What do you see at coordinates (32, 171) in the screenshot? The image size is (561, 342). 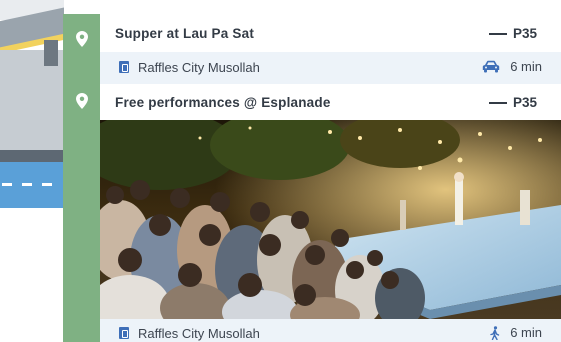 I see `background-illustration` at bounding box center [32, 171].